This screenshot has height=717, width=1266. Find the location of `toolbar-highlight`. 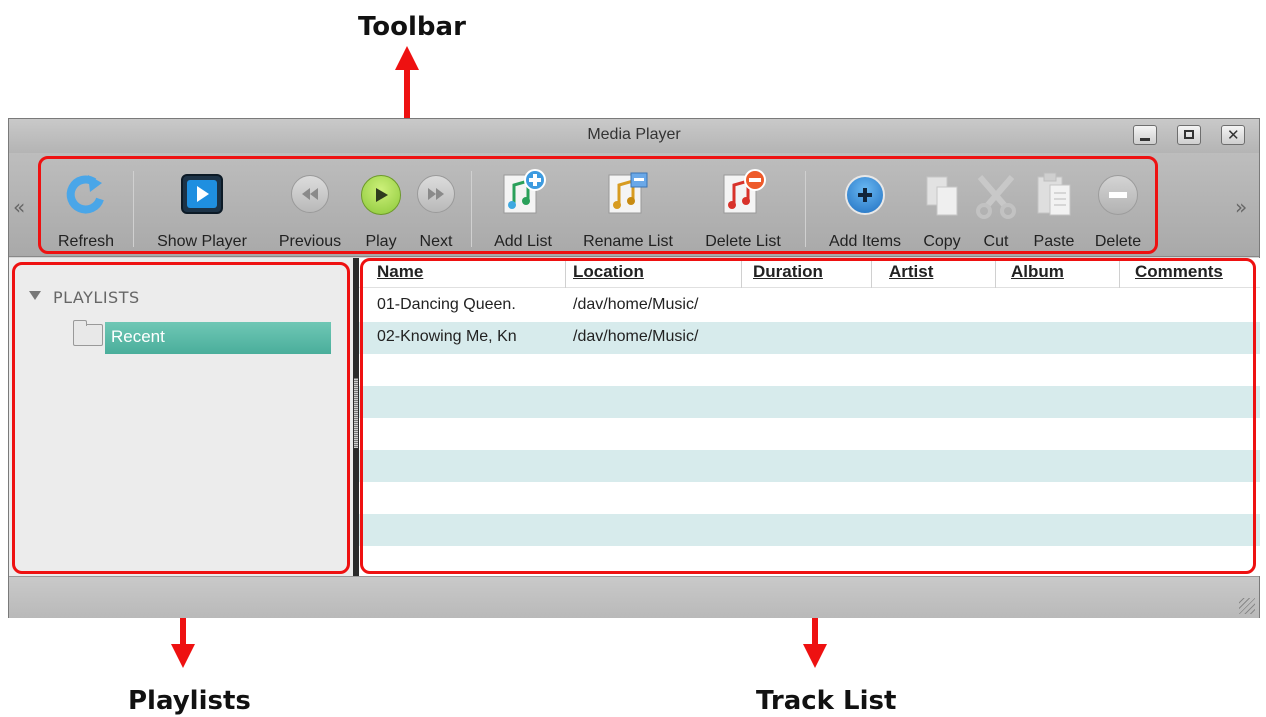

toolbar-highlight is located at coordinates (598, 205).